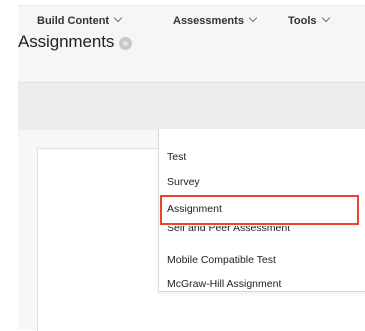  What do you see at coordinates (126, 43) in the screenshot?
I see `help-icon` at bounding box center [126, 43].